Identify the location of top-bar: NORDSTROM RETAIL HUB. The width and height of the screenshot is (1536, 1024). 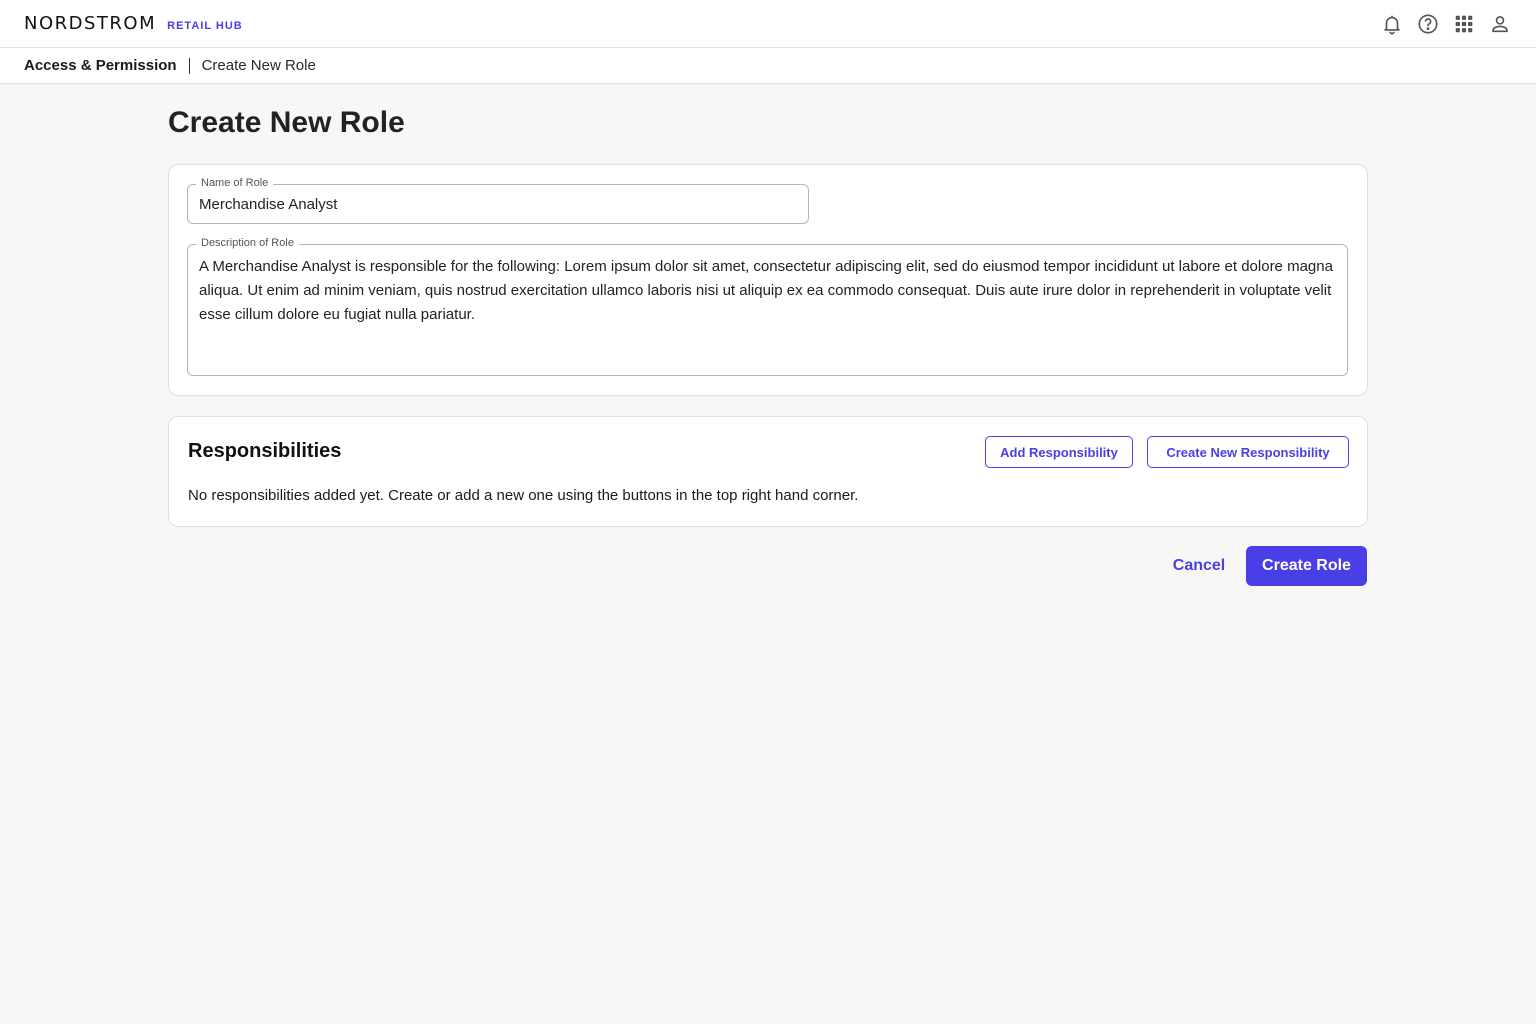
(768, 24).